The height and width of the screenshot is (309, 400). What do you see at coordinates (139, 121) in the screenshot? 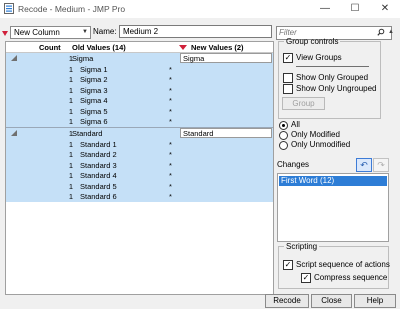
I see `table-row: 1 Sigma 6 *` at bounding box center [139, 121].